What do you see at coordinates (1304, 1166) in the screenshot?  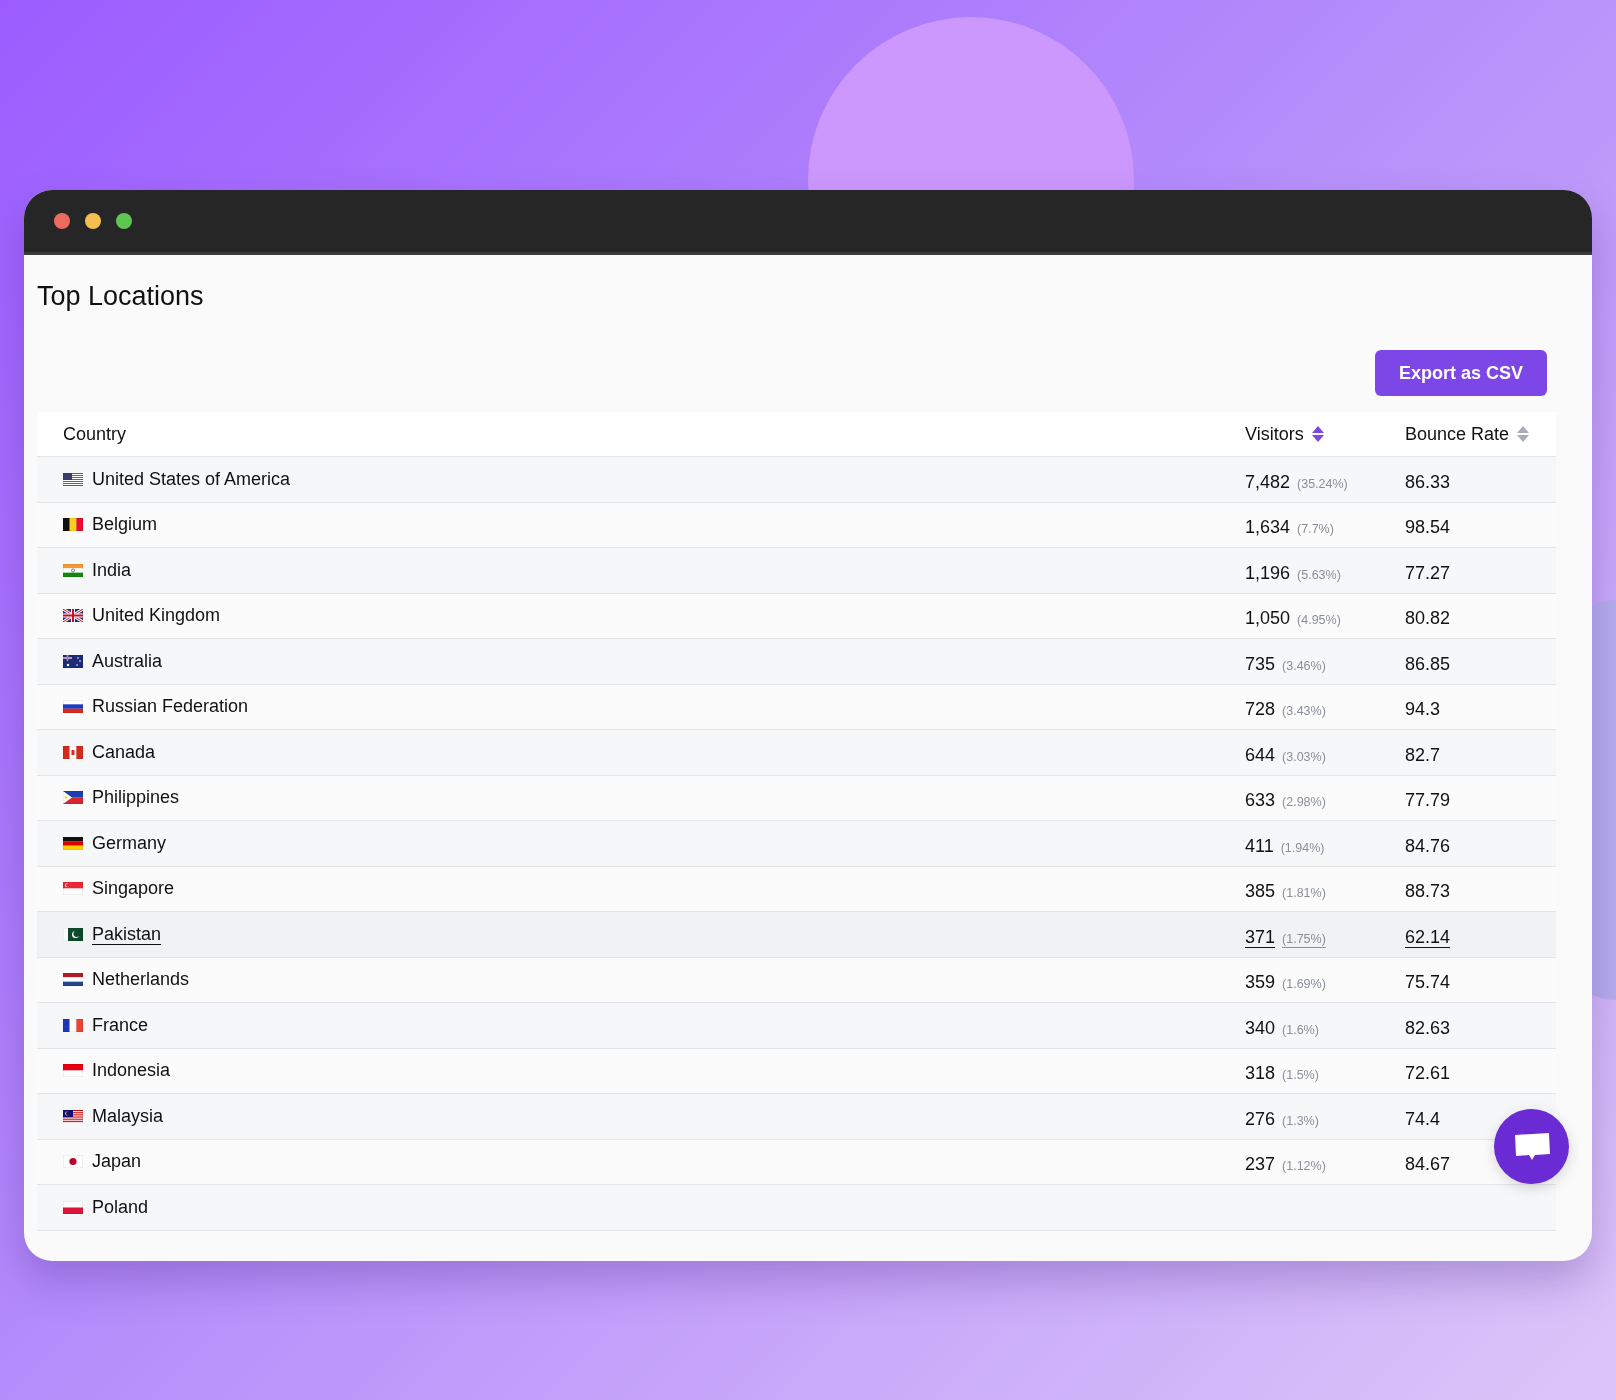 I see `visitor-share: (1.12%)` at bounding box center [1304, 1166].